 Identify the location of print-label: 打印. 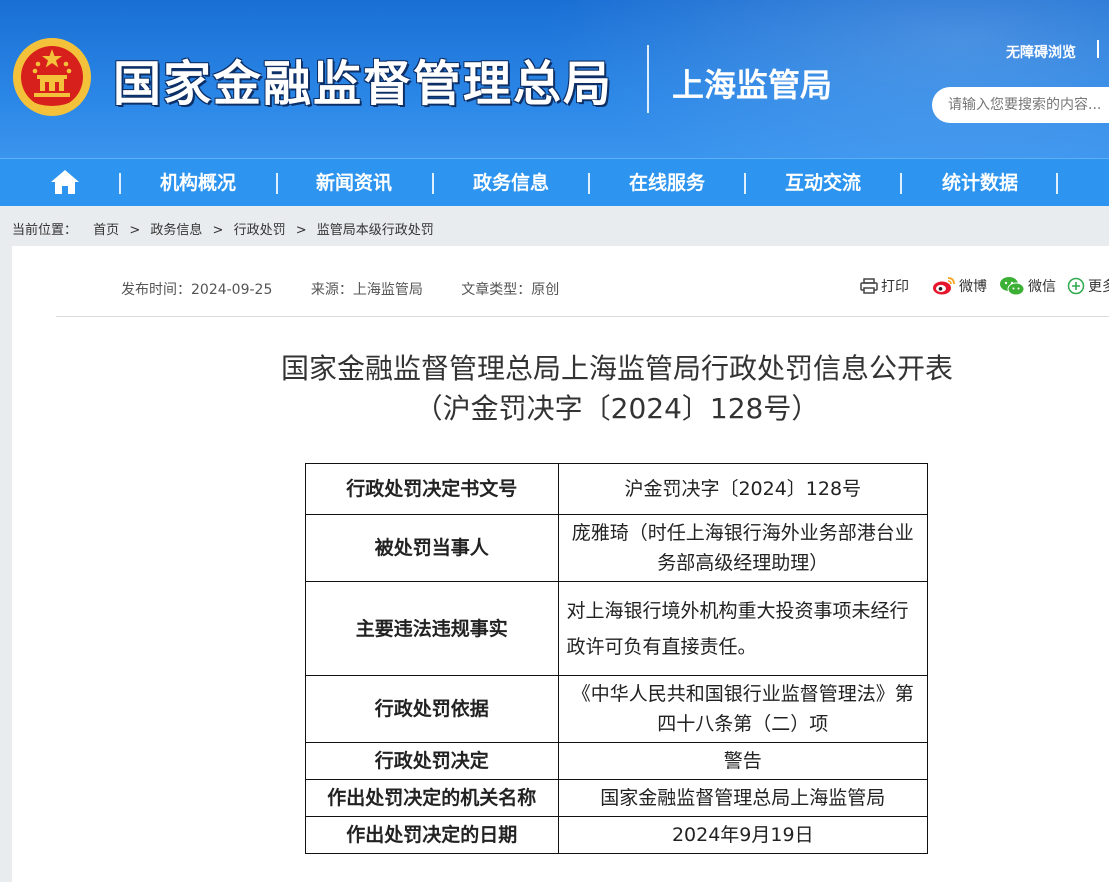
(895, 287).